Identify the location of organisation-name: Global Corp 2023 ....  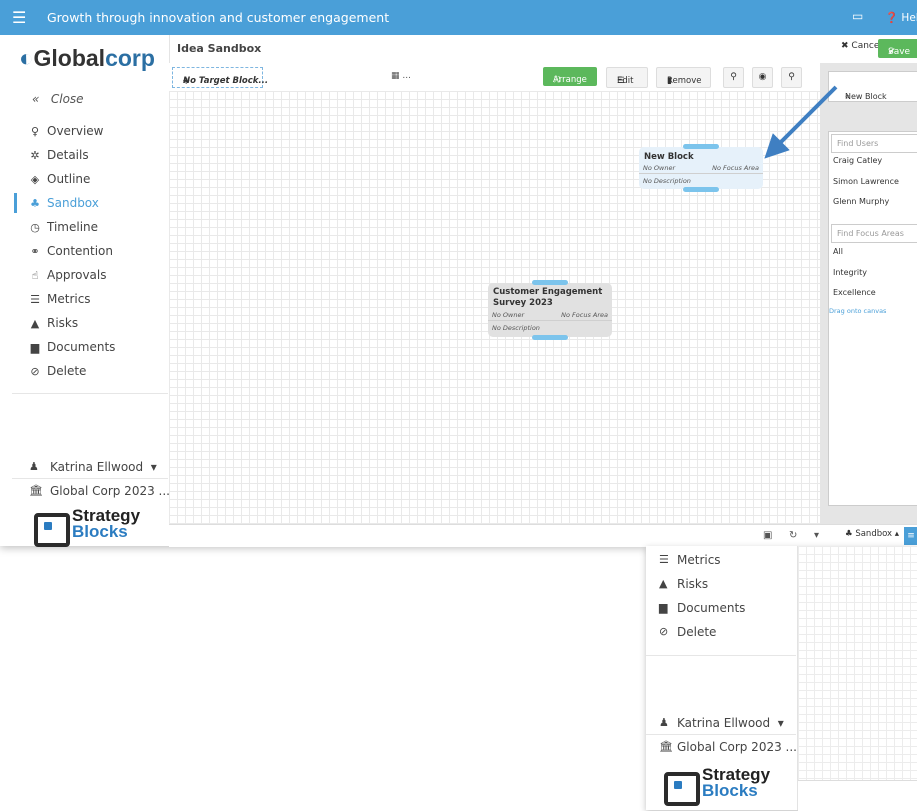
(737, 747).